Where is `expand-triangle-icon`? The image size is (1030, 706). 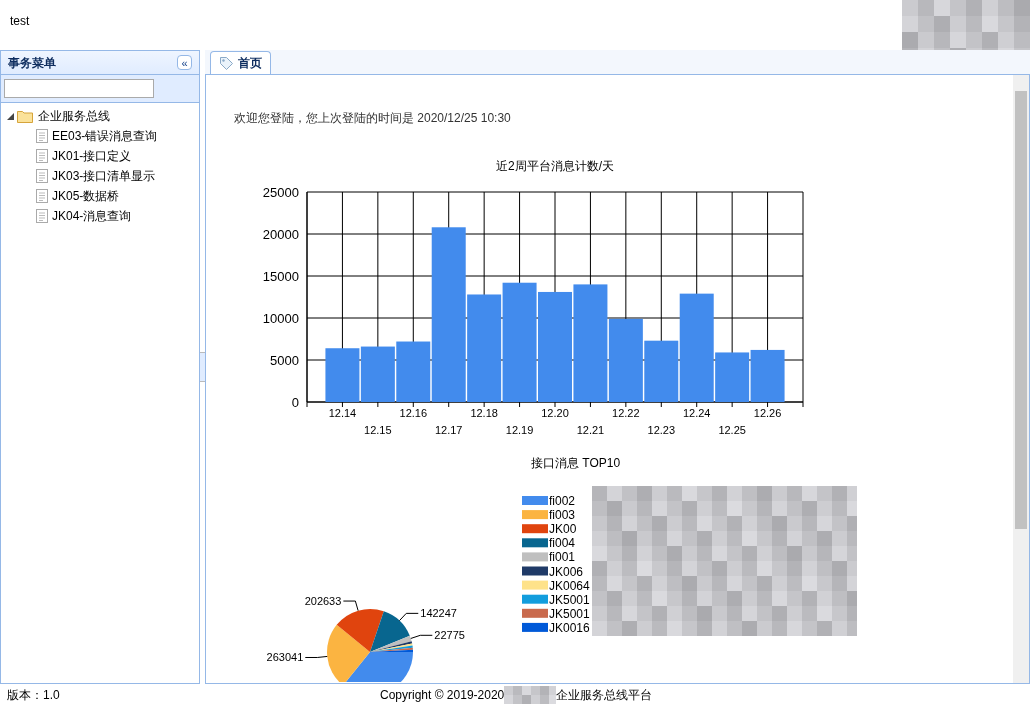 expand-triangle-icon is located at coordinates (10, 116).